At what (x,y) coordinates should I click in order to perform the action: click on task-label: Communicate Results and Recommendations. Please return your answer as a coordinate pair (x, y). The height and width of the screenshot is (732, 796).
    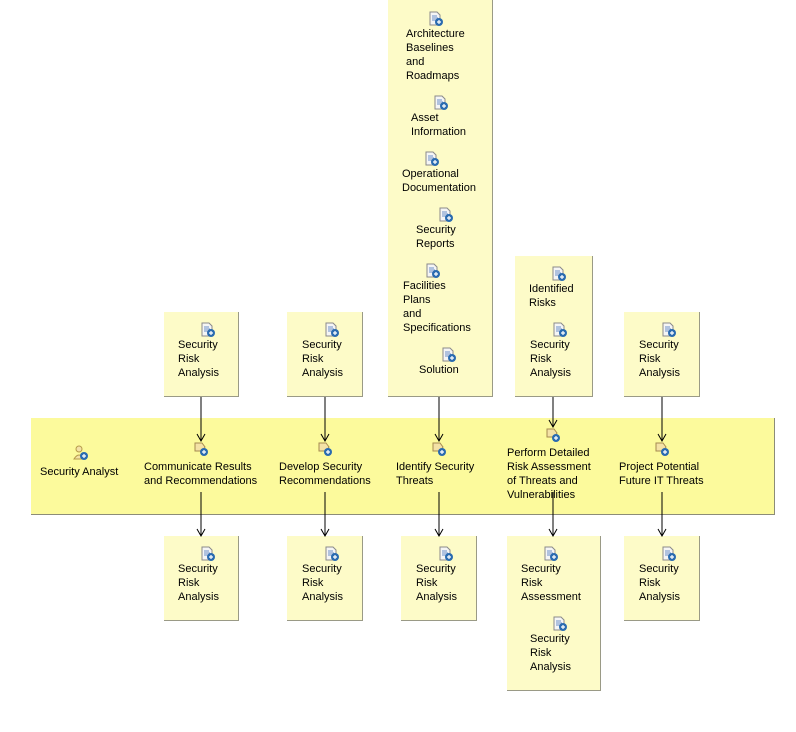
    Looking at the image, I should click on (200, 474).